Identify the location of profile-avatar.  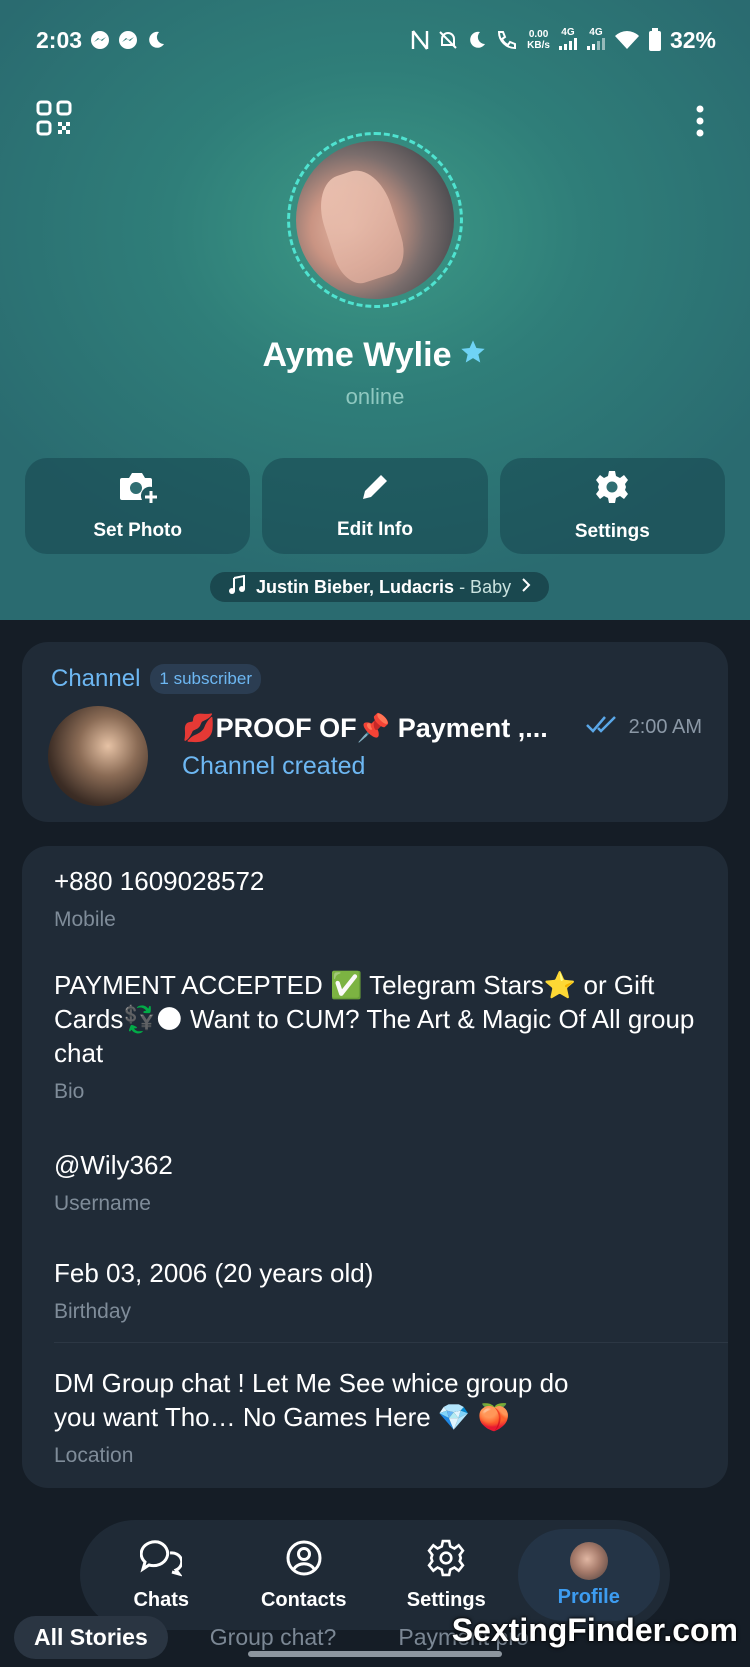
(375, 220).